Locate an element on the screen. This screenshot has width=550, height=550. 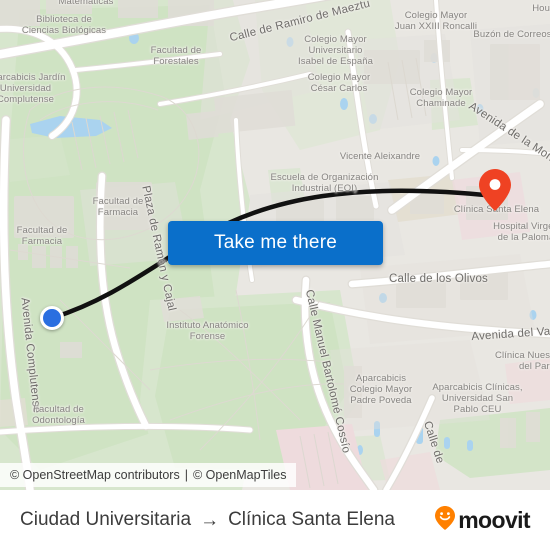
moovit-logo: moovit is located at coordinates (482, 520).